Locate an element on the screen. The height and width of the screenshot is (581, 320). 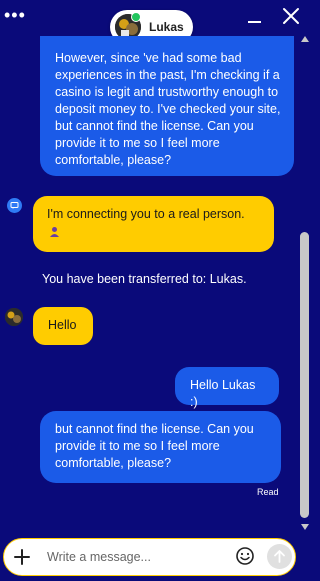
message-text: Hello Lukas :) is located at coordinates (223, 393).